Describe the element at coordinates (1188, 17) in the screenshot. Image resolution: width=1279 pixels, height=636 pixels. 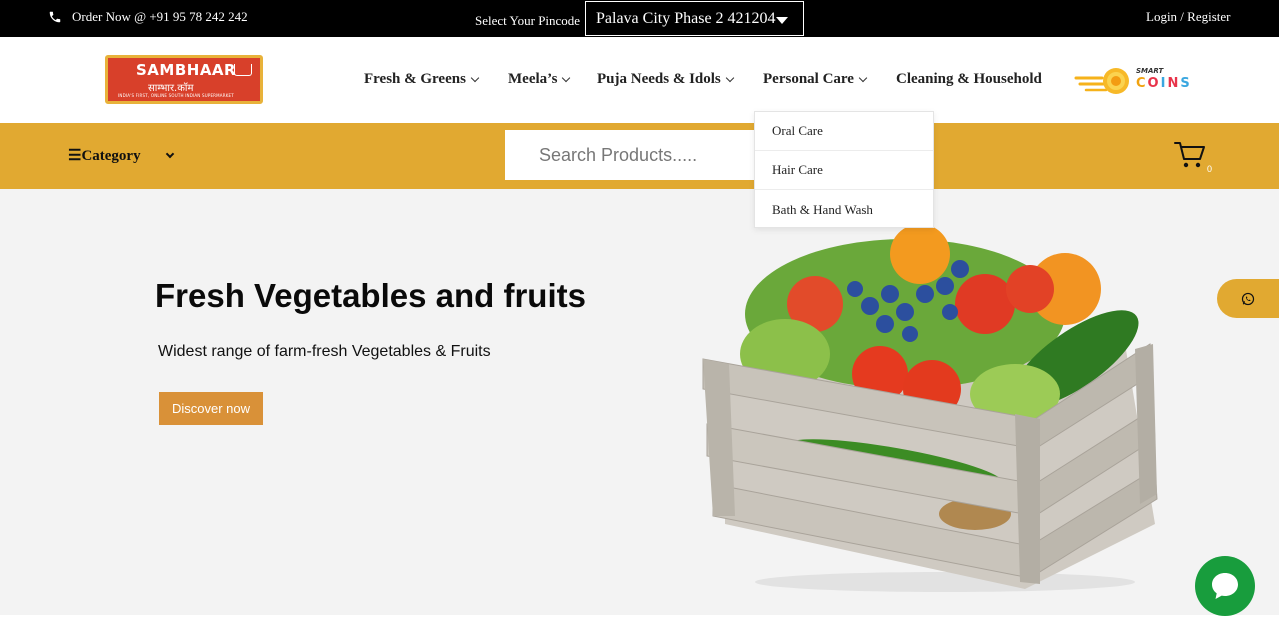
I see `login-register-link: Login / Register` at that location.